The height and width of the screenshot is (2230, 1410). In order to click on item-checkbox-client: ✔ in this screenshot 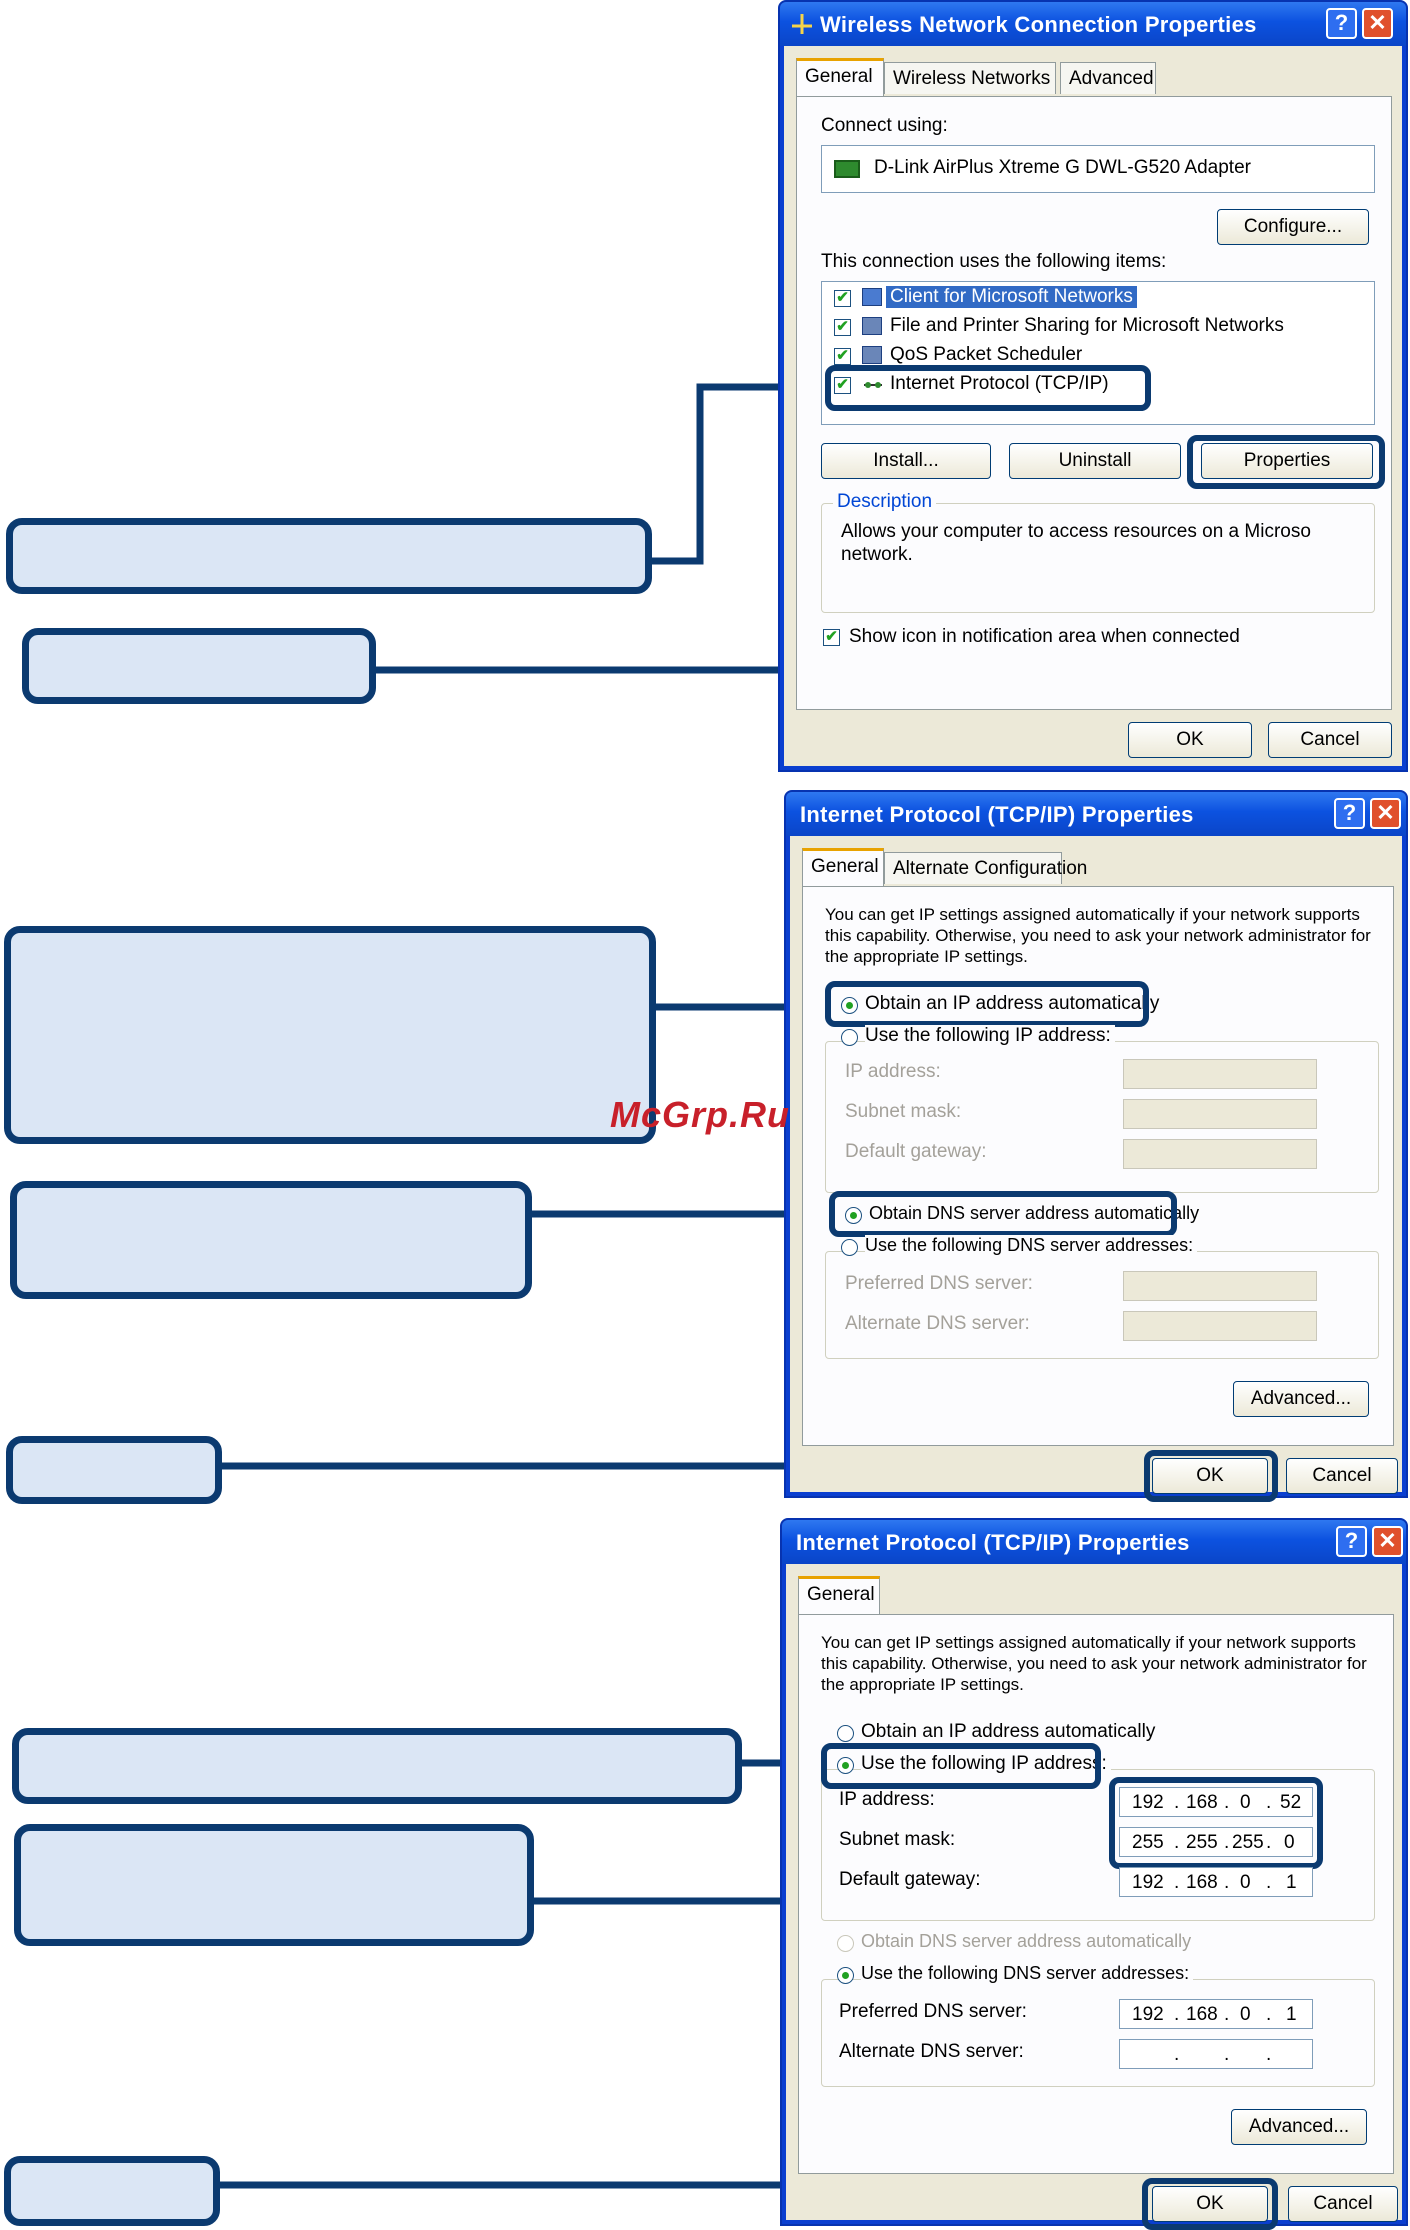, I will do `click(842, 298)`.